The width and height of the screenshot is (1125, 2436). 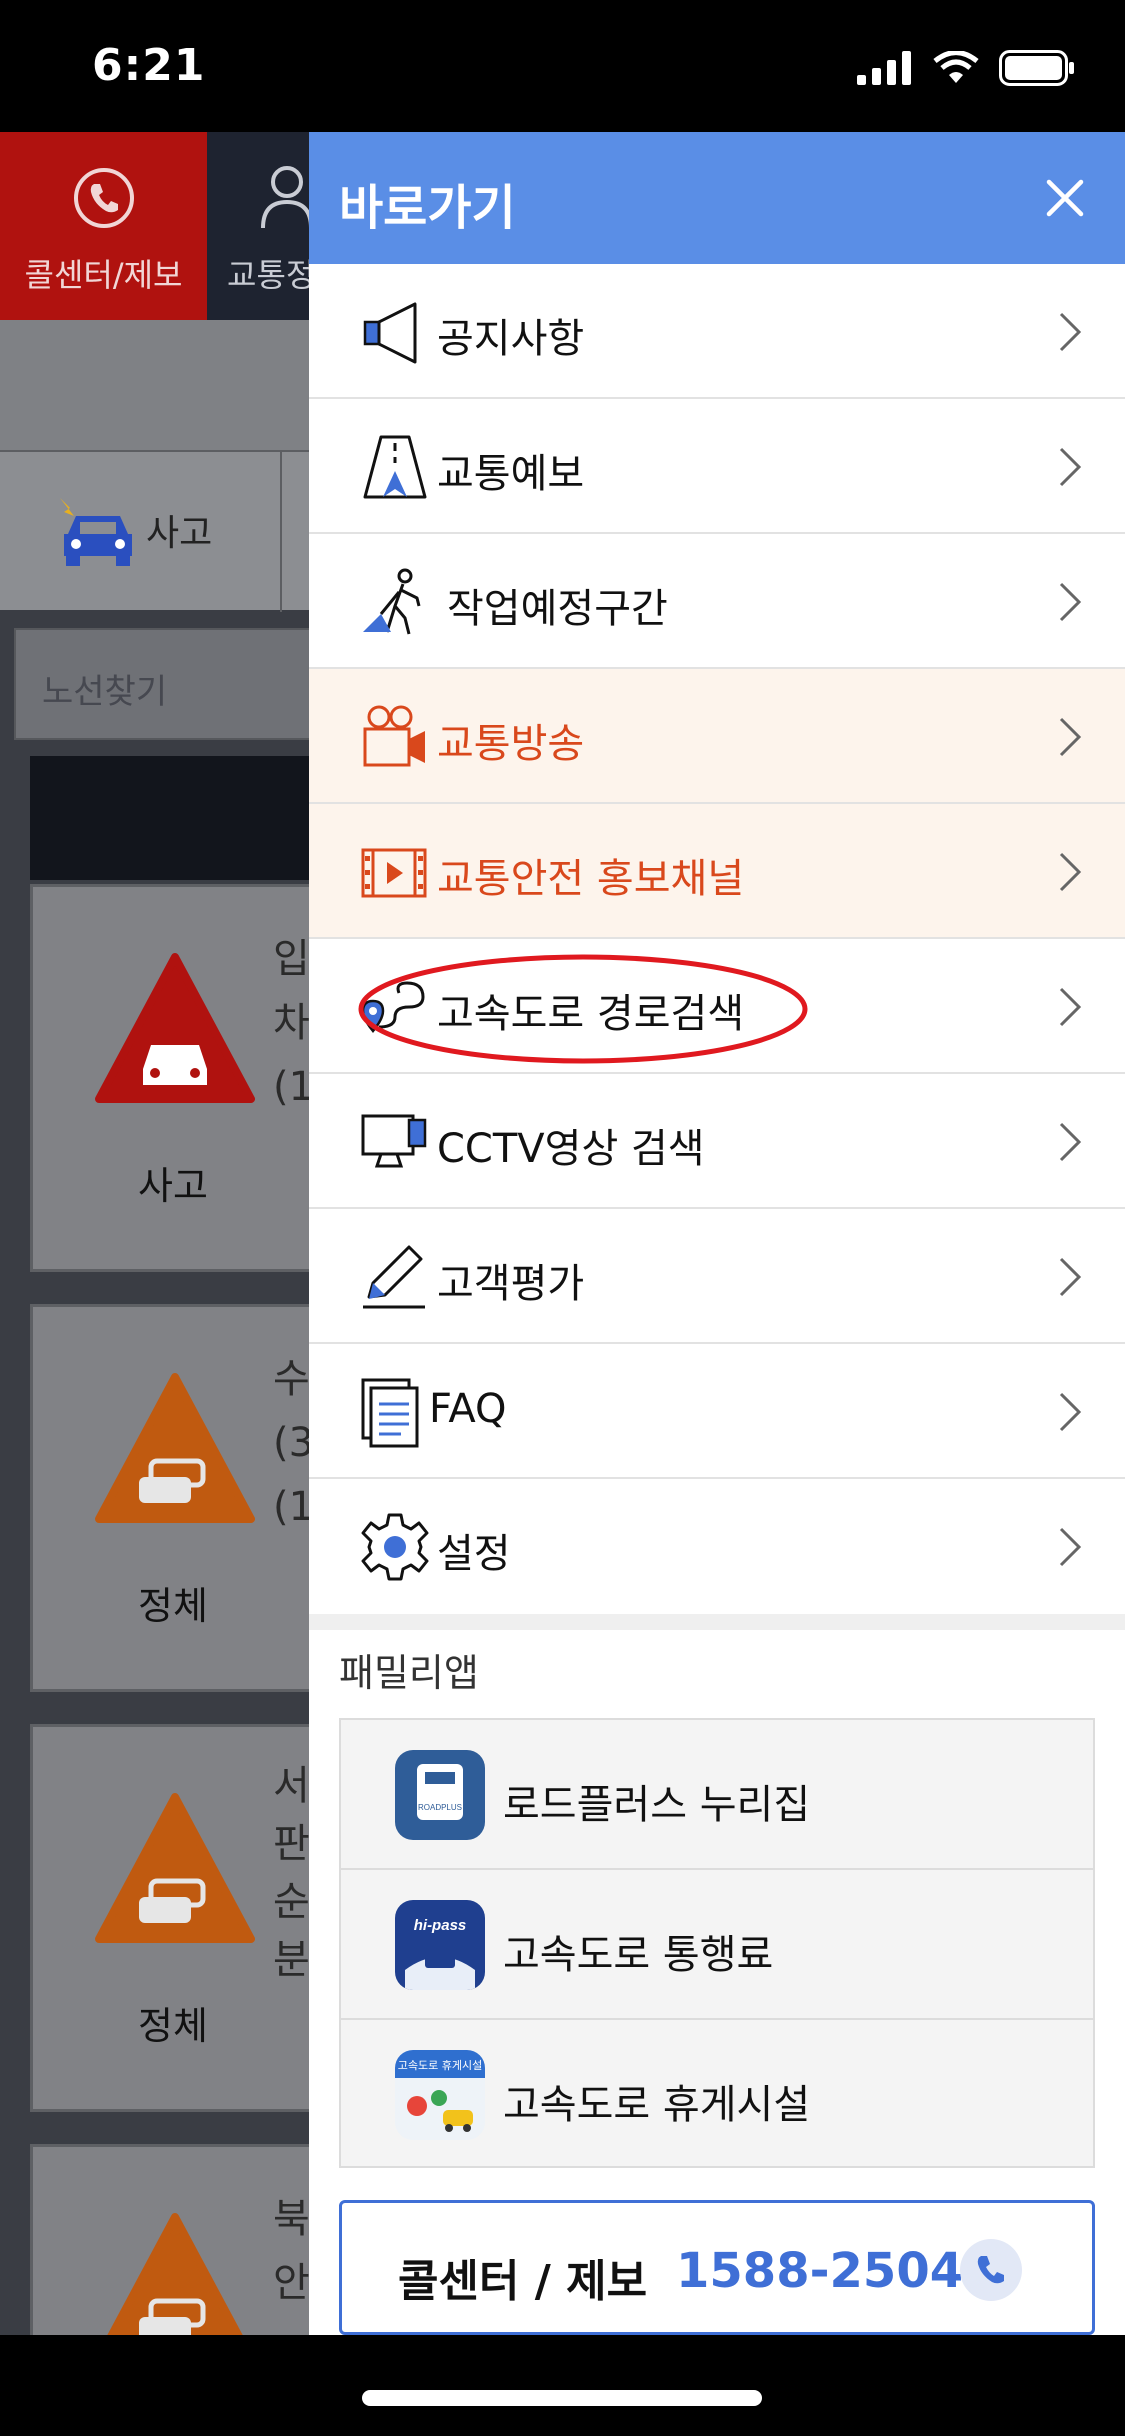 What do you see at coordinates (173, 1186) in the screenshot?
I see `card-type-label: 사고` at bounding box center [173, 1186].